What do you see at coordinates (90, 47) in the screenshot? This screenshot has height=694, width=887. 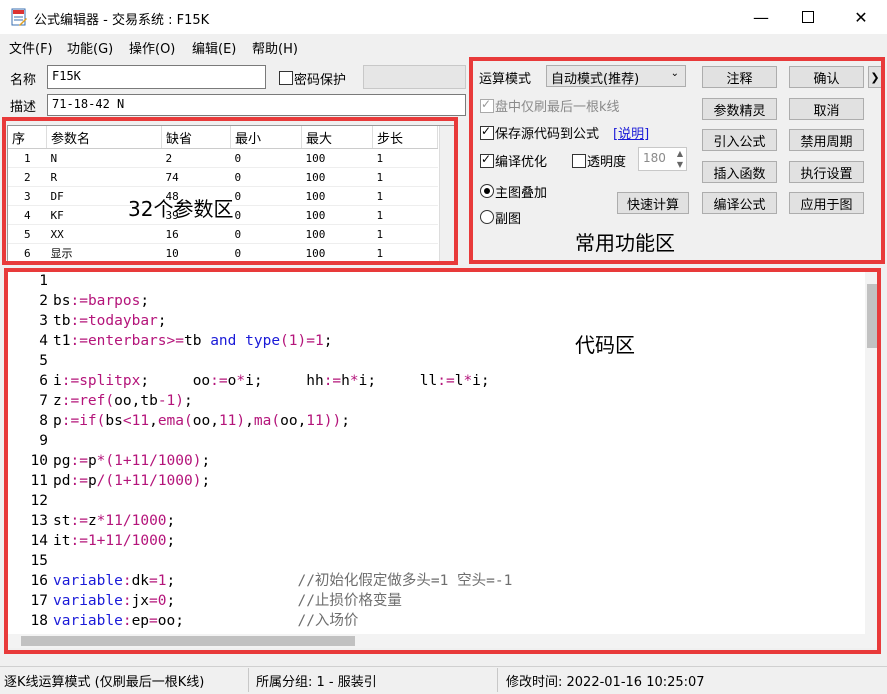 I see `menu-function: 功能(G)` at bounding box center [90, 47].